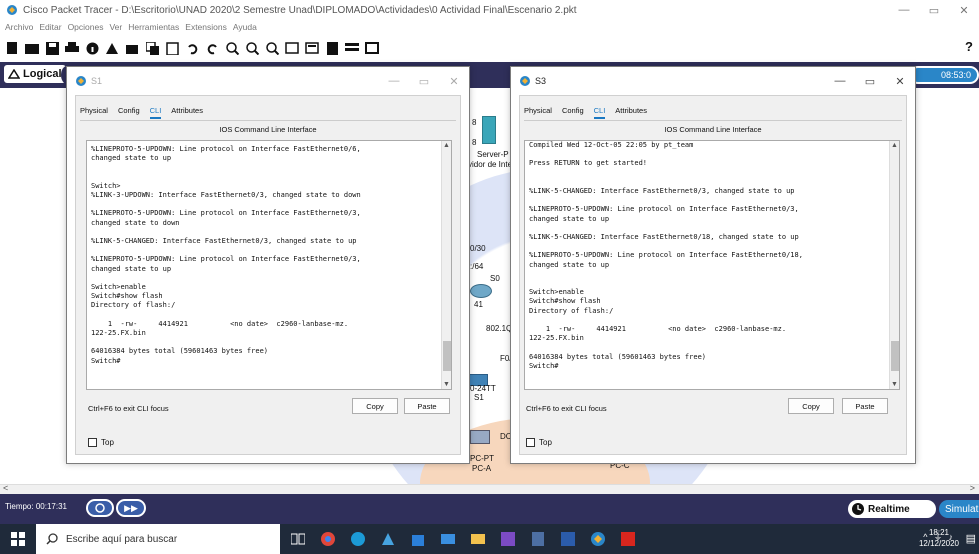  I want to click on word-icon, so click(568, 539).